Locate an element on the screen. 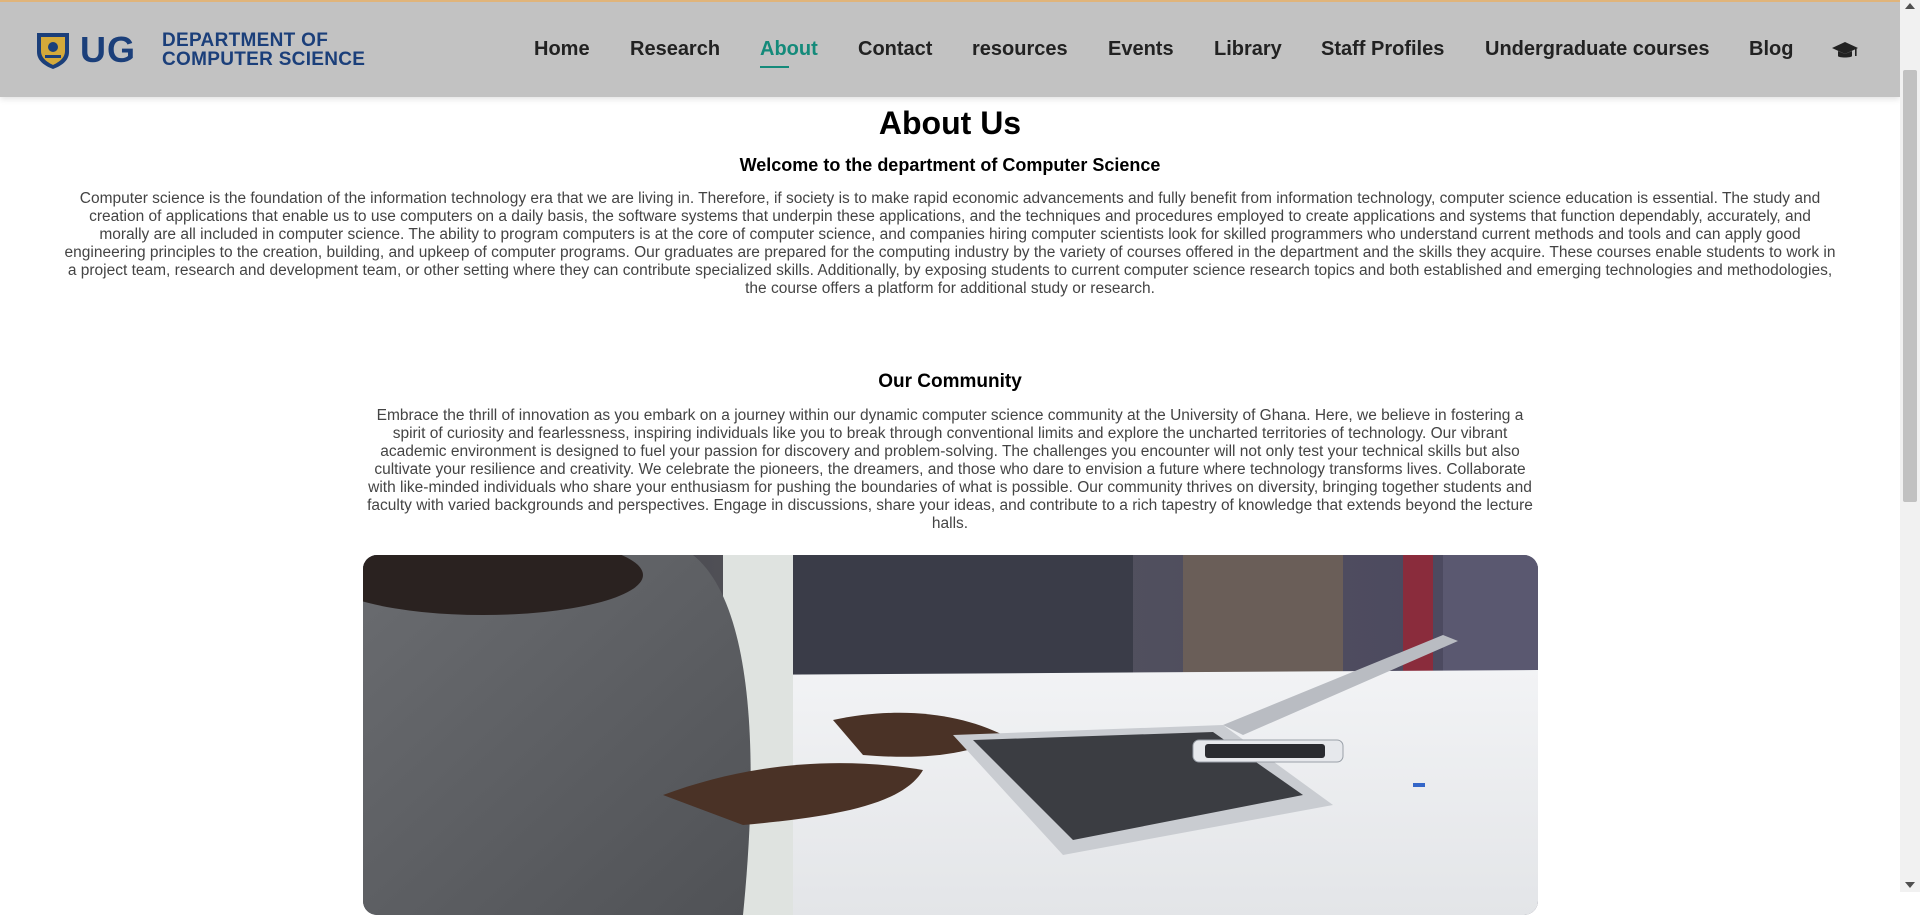 The image size is (1920, 915). nav-home: Home is located at coordinates (562, 49).